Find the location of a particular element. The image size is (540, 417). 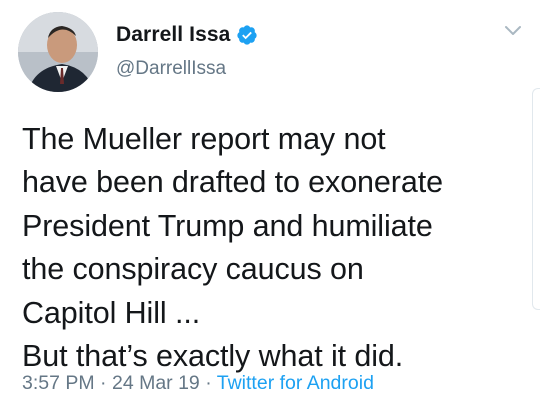

verified-badge-icon is located at coordinates (247, 35).